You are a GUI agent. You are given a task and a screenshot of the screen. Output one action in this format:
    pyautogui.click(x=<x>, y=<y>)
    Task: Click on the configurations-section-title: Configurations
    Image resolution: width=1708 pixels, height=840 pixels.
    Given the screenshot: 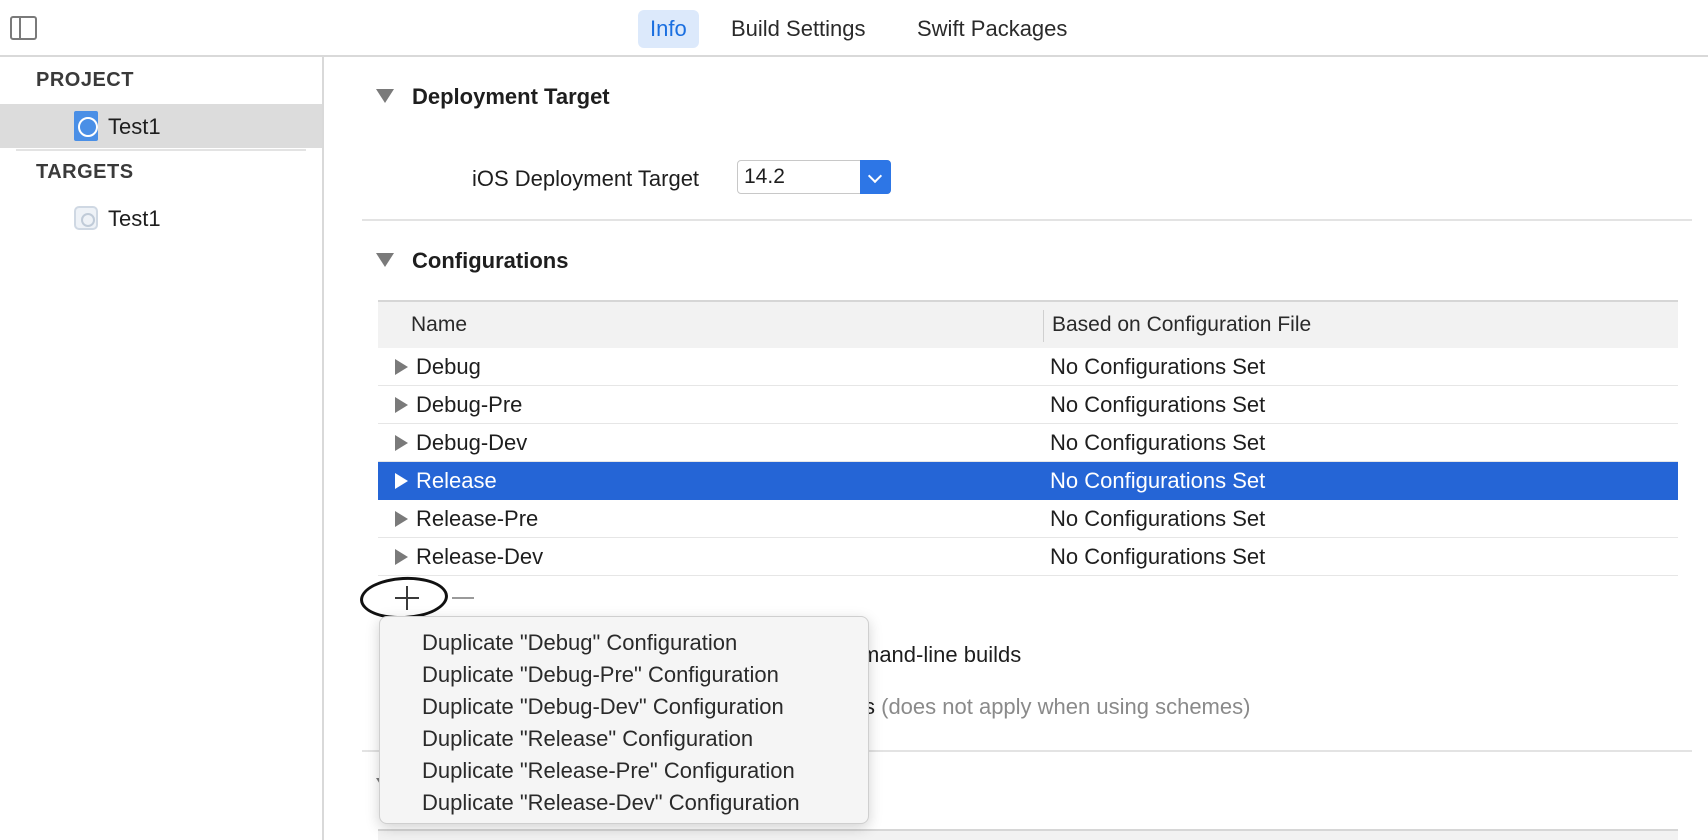 What is the action you would take?
    pyautogui.click(x=490, y=260)
    